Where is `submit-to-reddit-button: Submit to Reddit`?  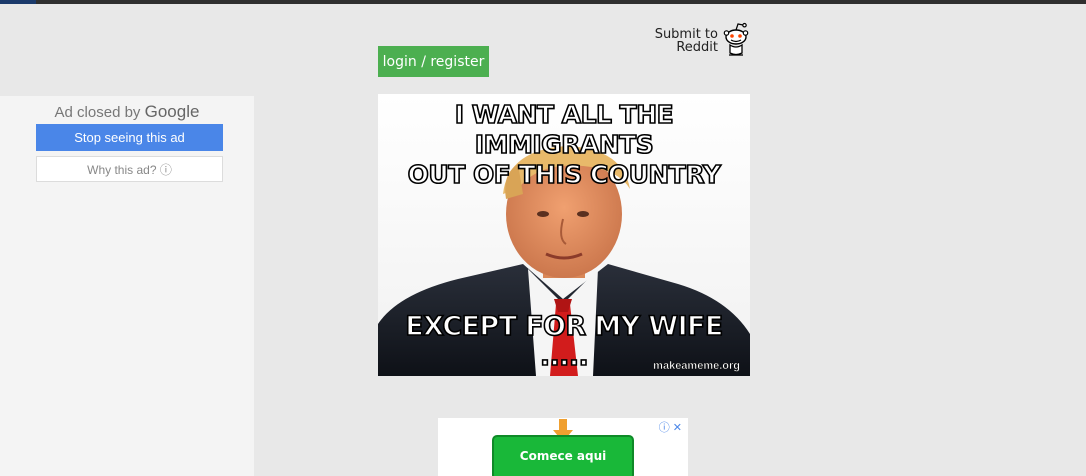 submit-to-reddit-button: Submit to Reddit is located at coordinates (704, 41).